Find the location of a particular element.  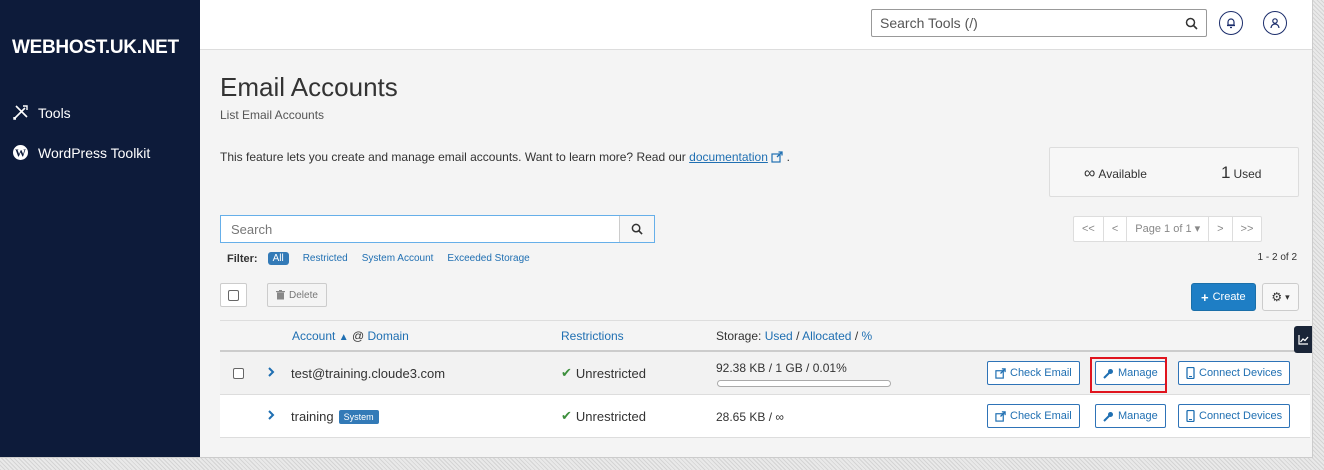

sort-up-icon: ▲ is located at coordinates (343, 337).